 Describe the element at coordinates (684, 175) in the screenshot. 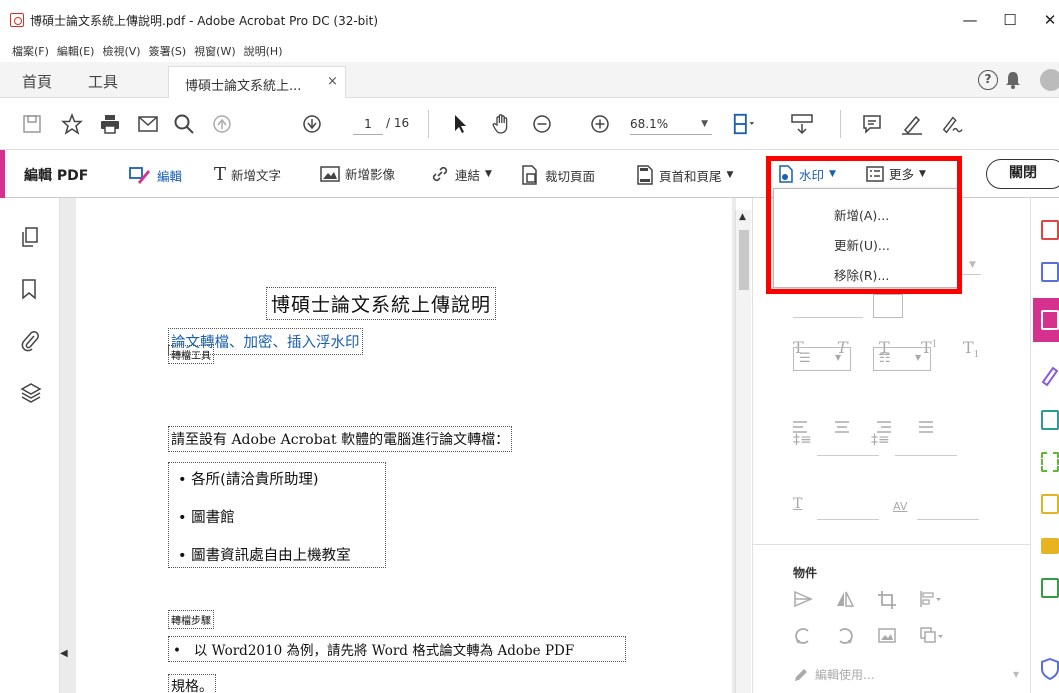

I see `header-footer-button: 頁首和頁尾 ▼` at that location.